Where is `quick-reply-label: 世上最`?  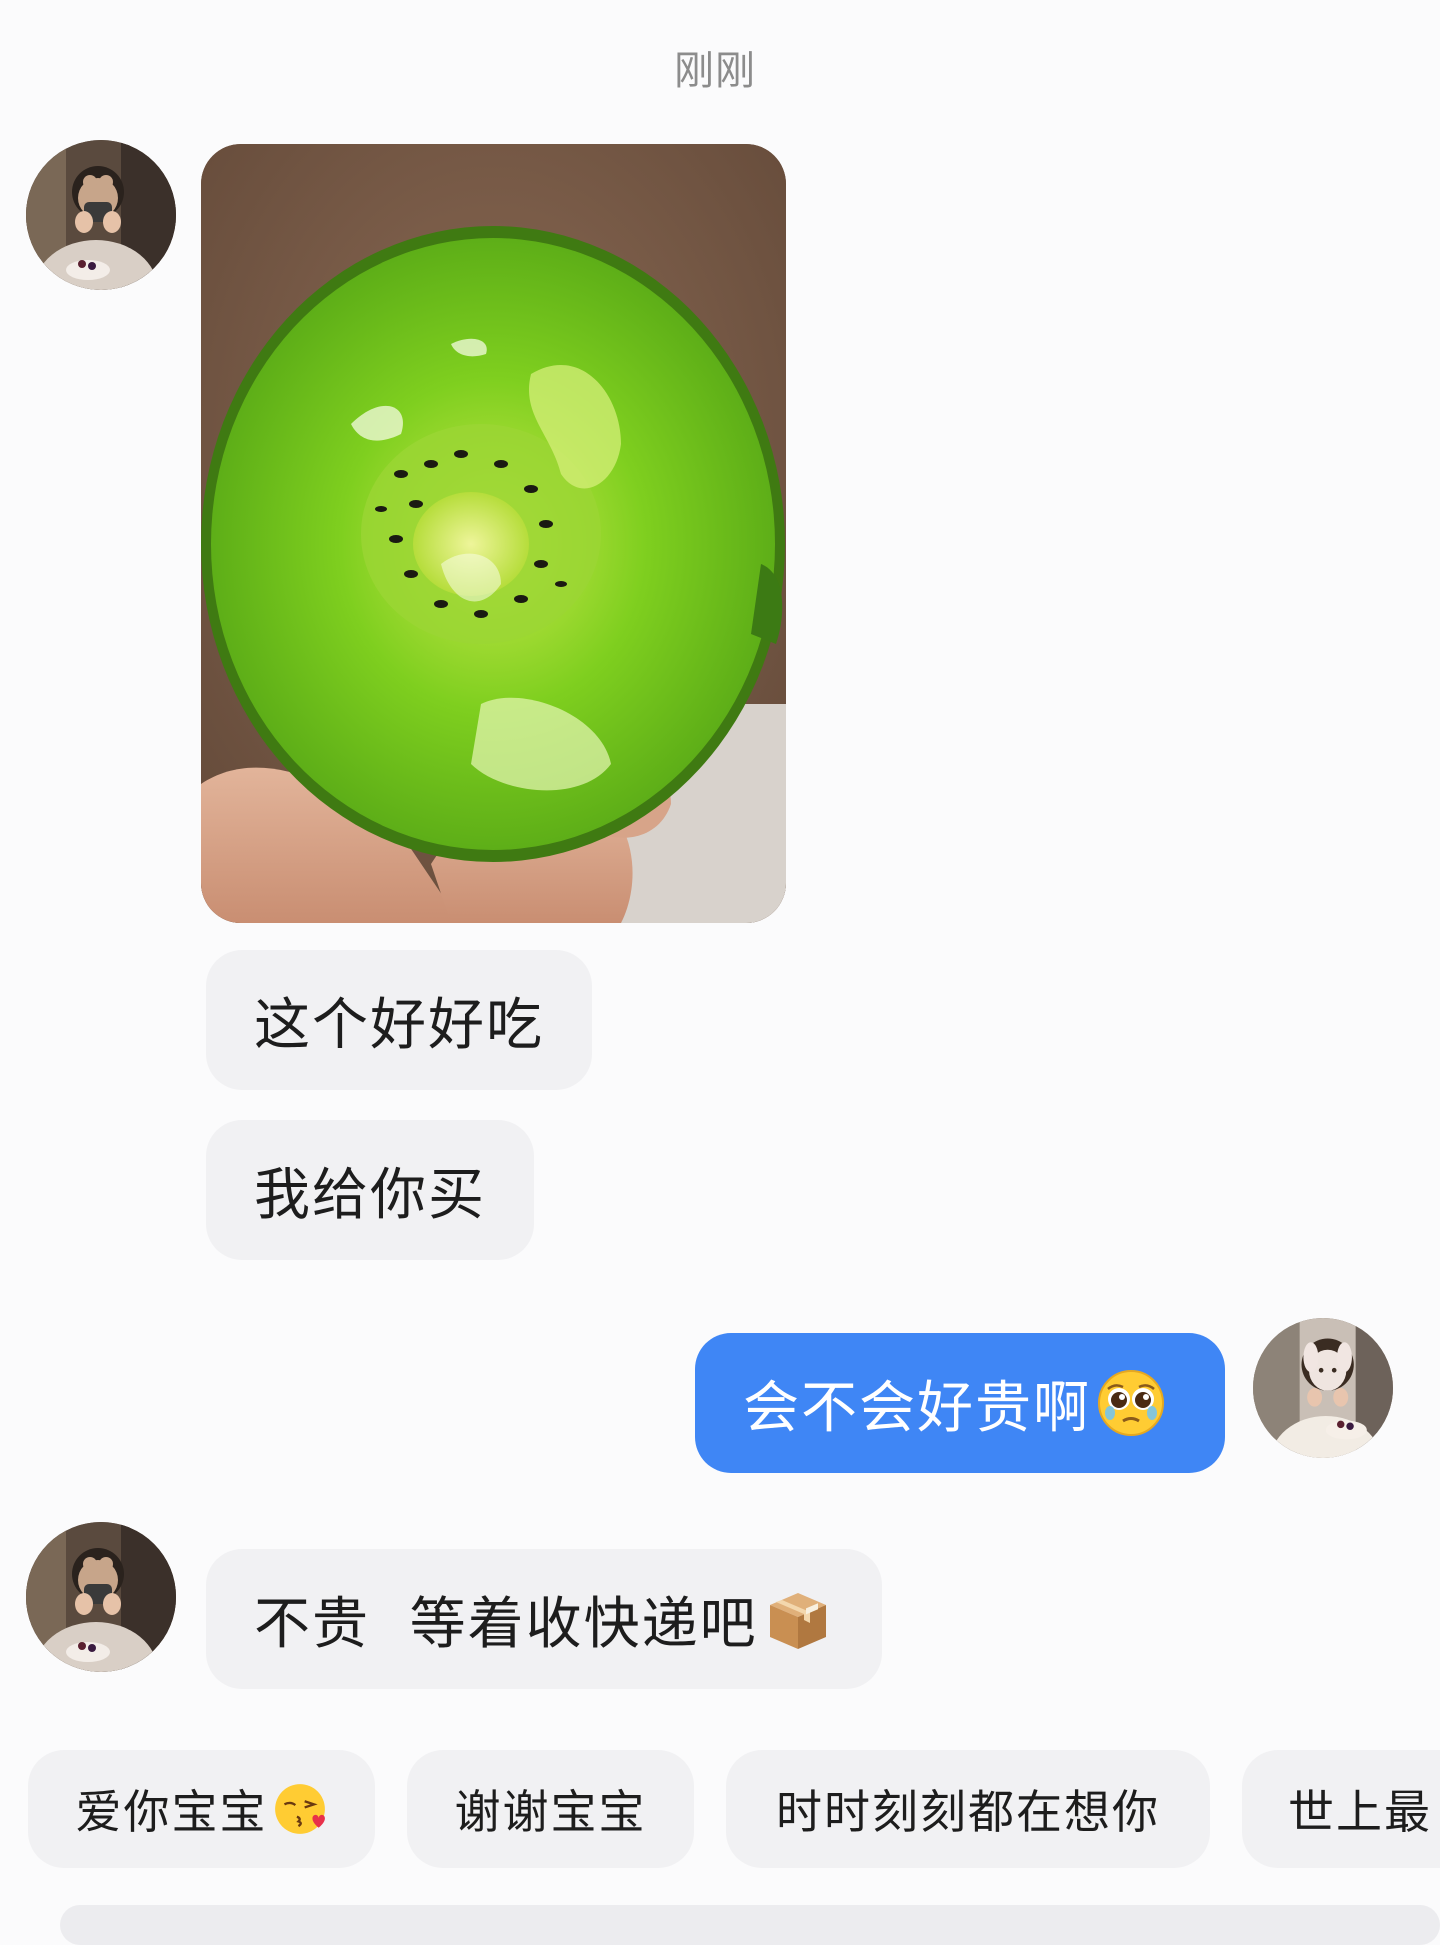
quick-reply-label: 世上最 is located at coordinates (1360, 1812).